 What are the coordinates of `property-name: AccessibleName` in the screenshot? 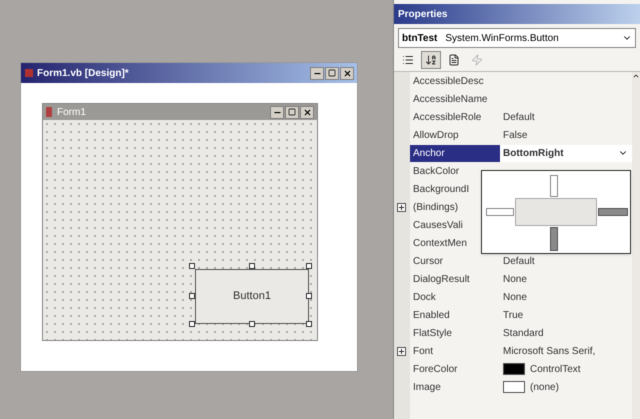 It's located at (455, 99).